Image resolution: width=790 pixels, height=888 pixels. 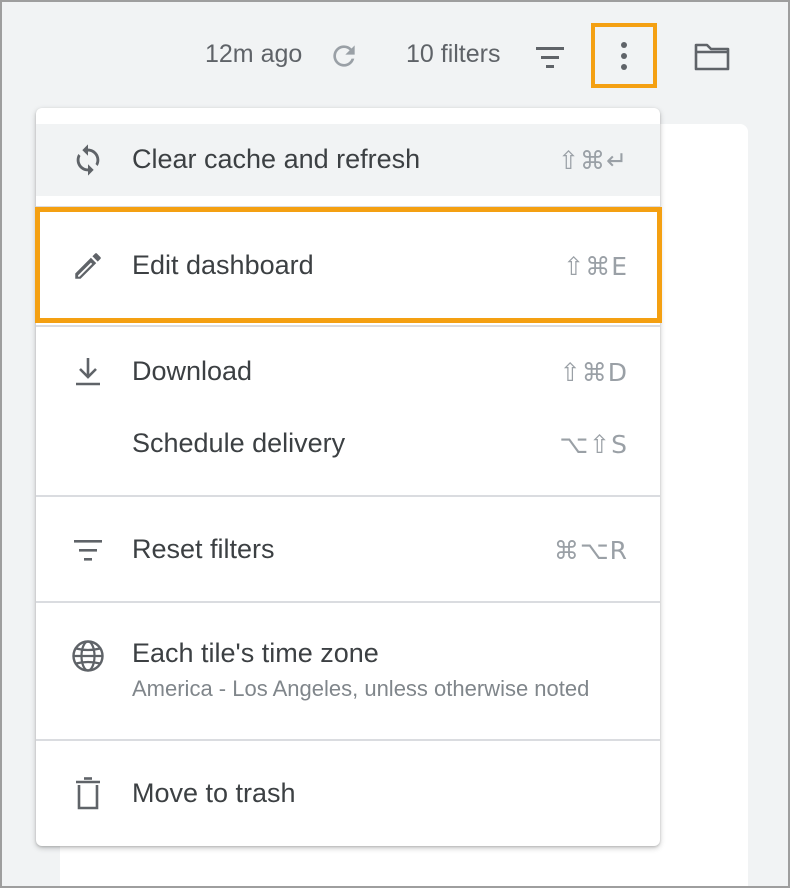 What do you see at coordinates (348, 372) in the screenshot?
I see `menu-item-download: Download ⇧⌘D` at bounding box center [348, 372].